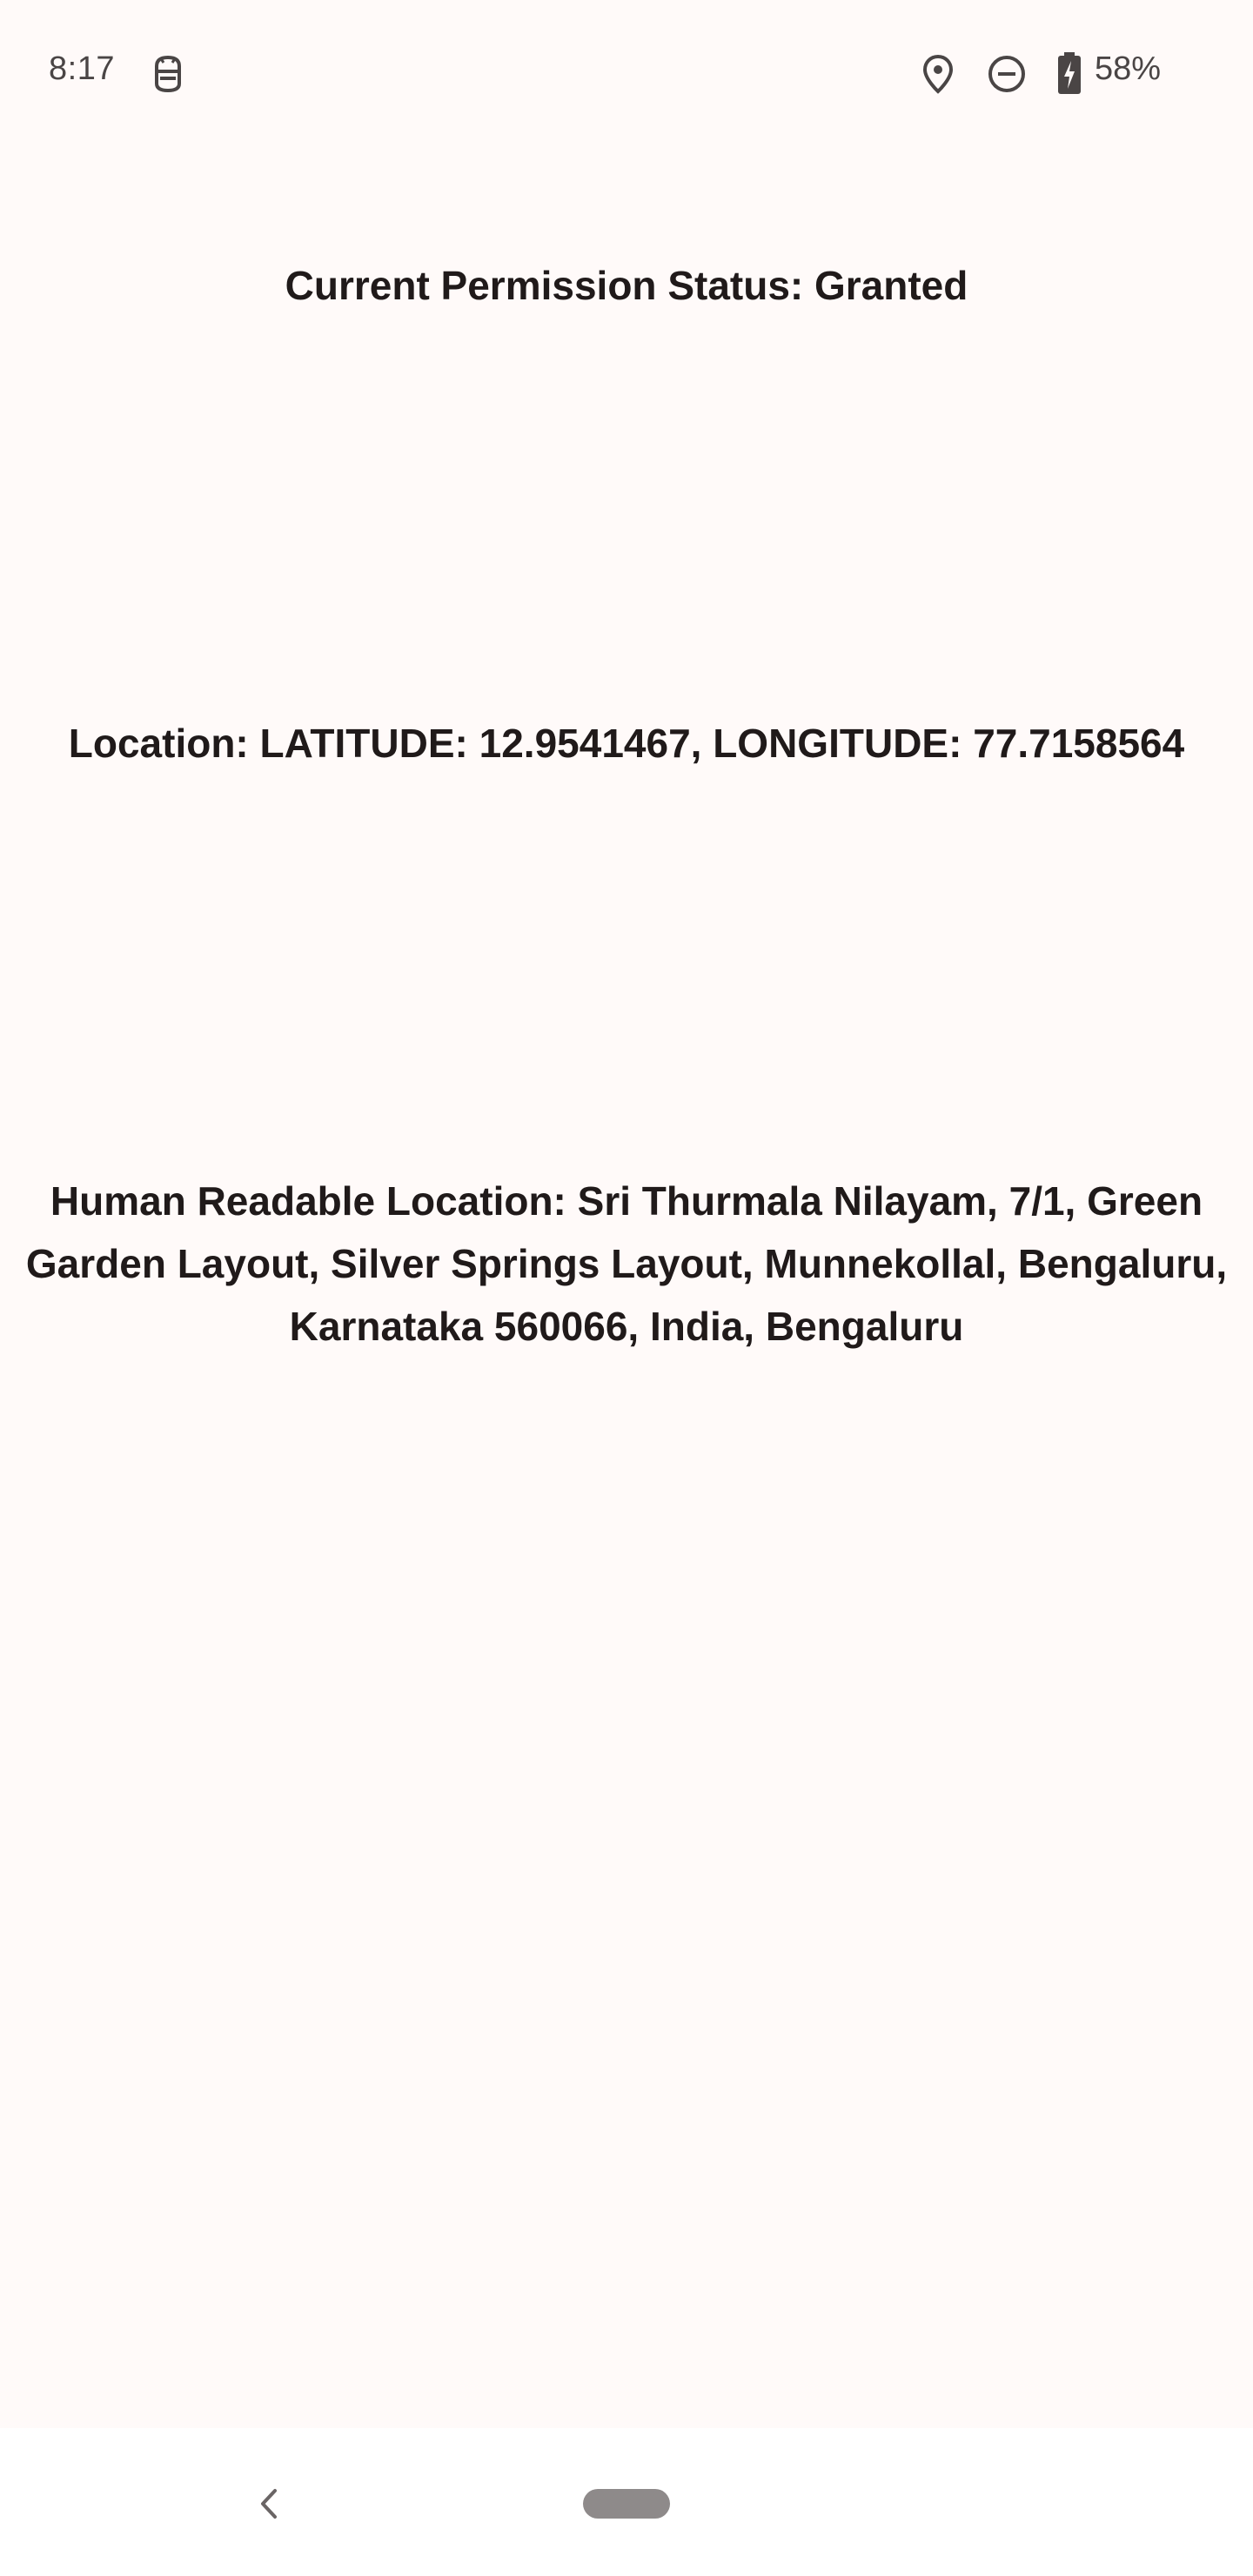 The width and height of the screenshot is (1253, 2576). I want to click on status-bar: 8:17 58%, so click(626, 73).